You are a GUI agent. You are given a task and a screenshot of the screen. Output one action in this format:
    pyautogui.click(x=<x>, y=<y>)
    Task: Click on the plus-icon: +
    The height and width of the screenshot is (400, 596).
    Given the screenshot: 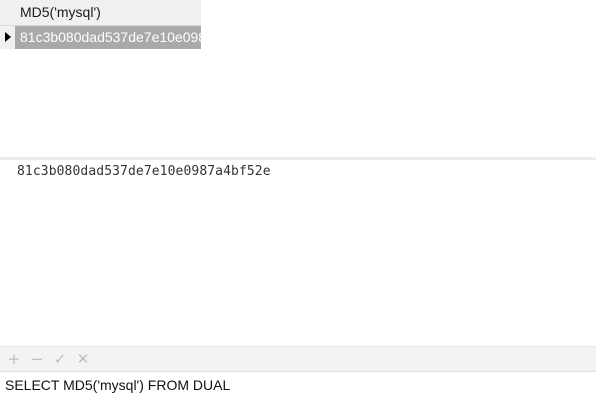 What is the action you would take?
    pyautogui.click(x=14, y=359)
    